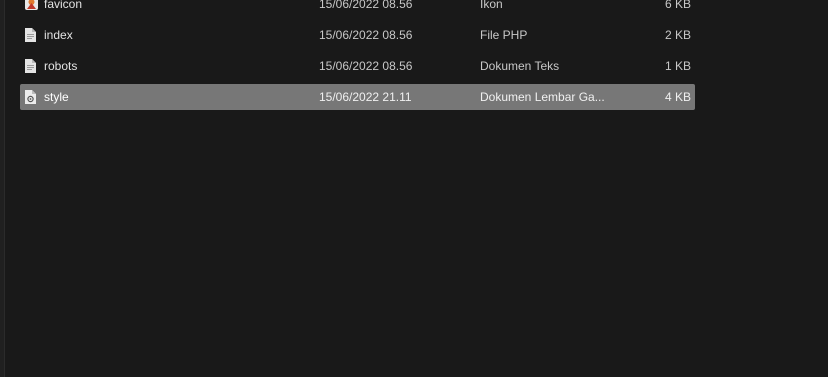 The image size is (828, 377). I want to click on file-name: robots, so click(61, 66).